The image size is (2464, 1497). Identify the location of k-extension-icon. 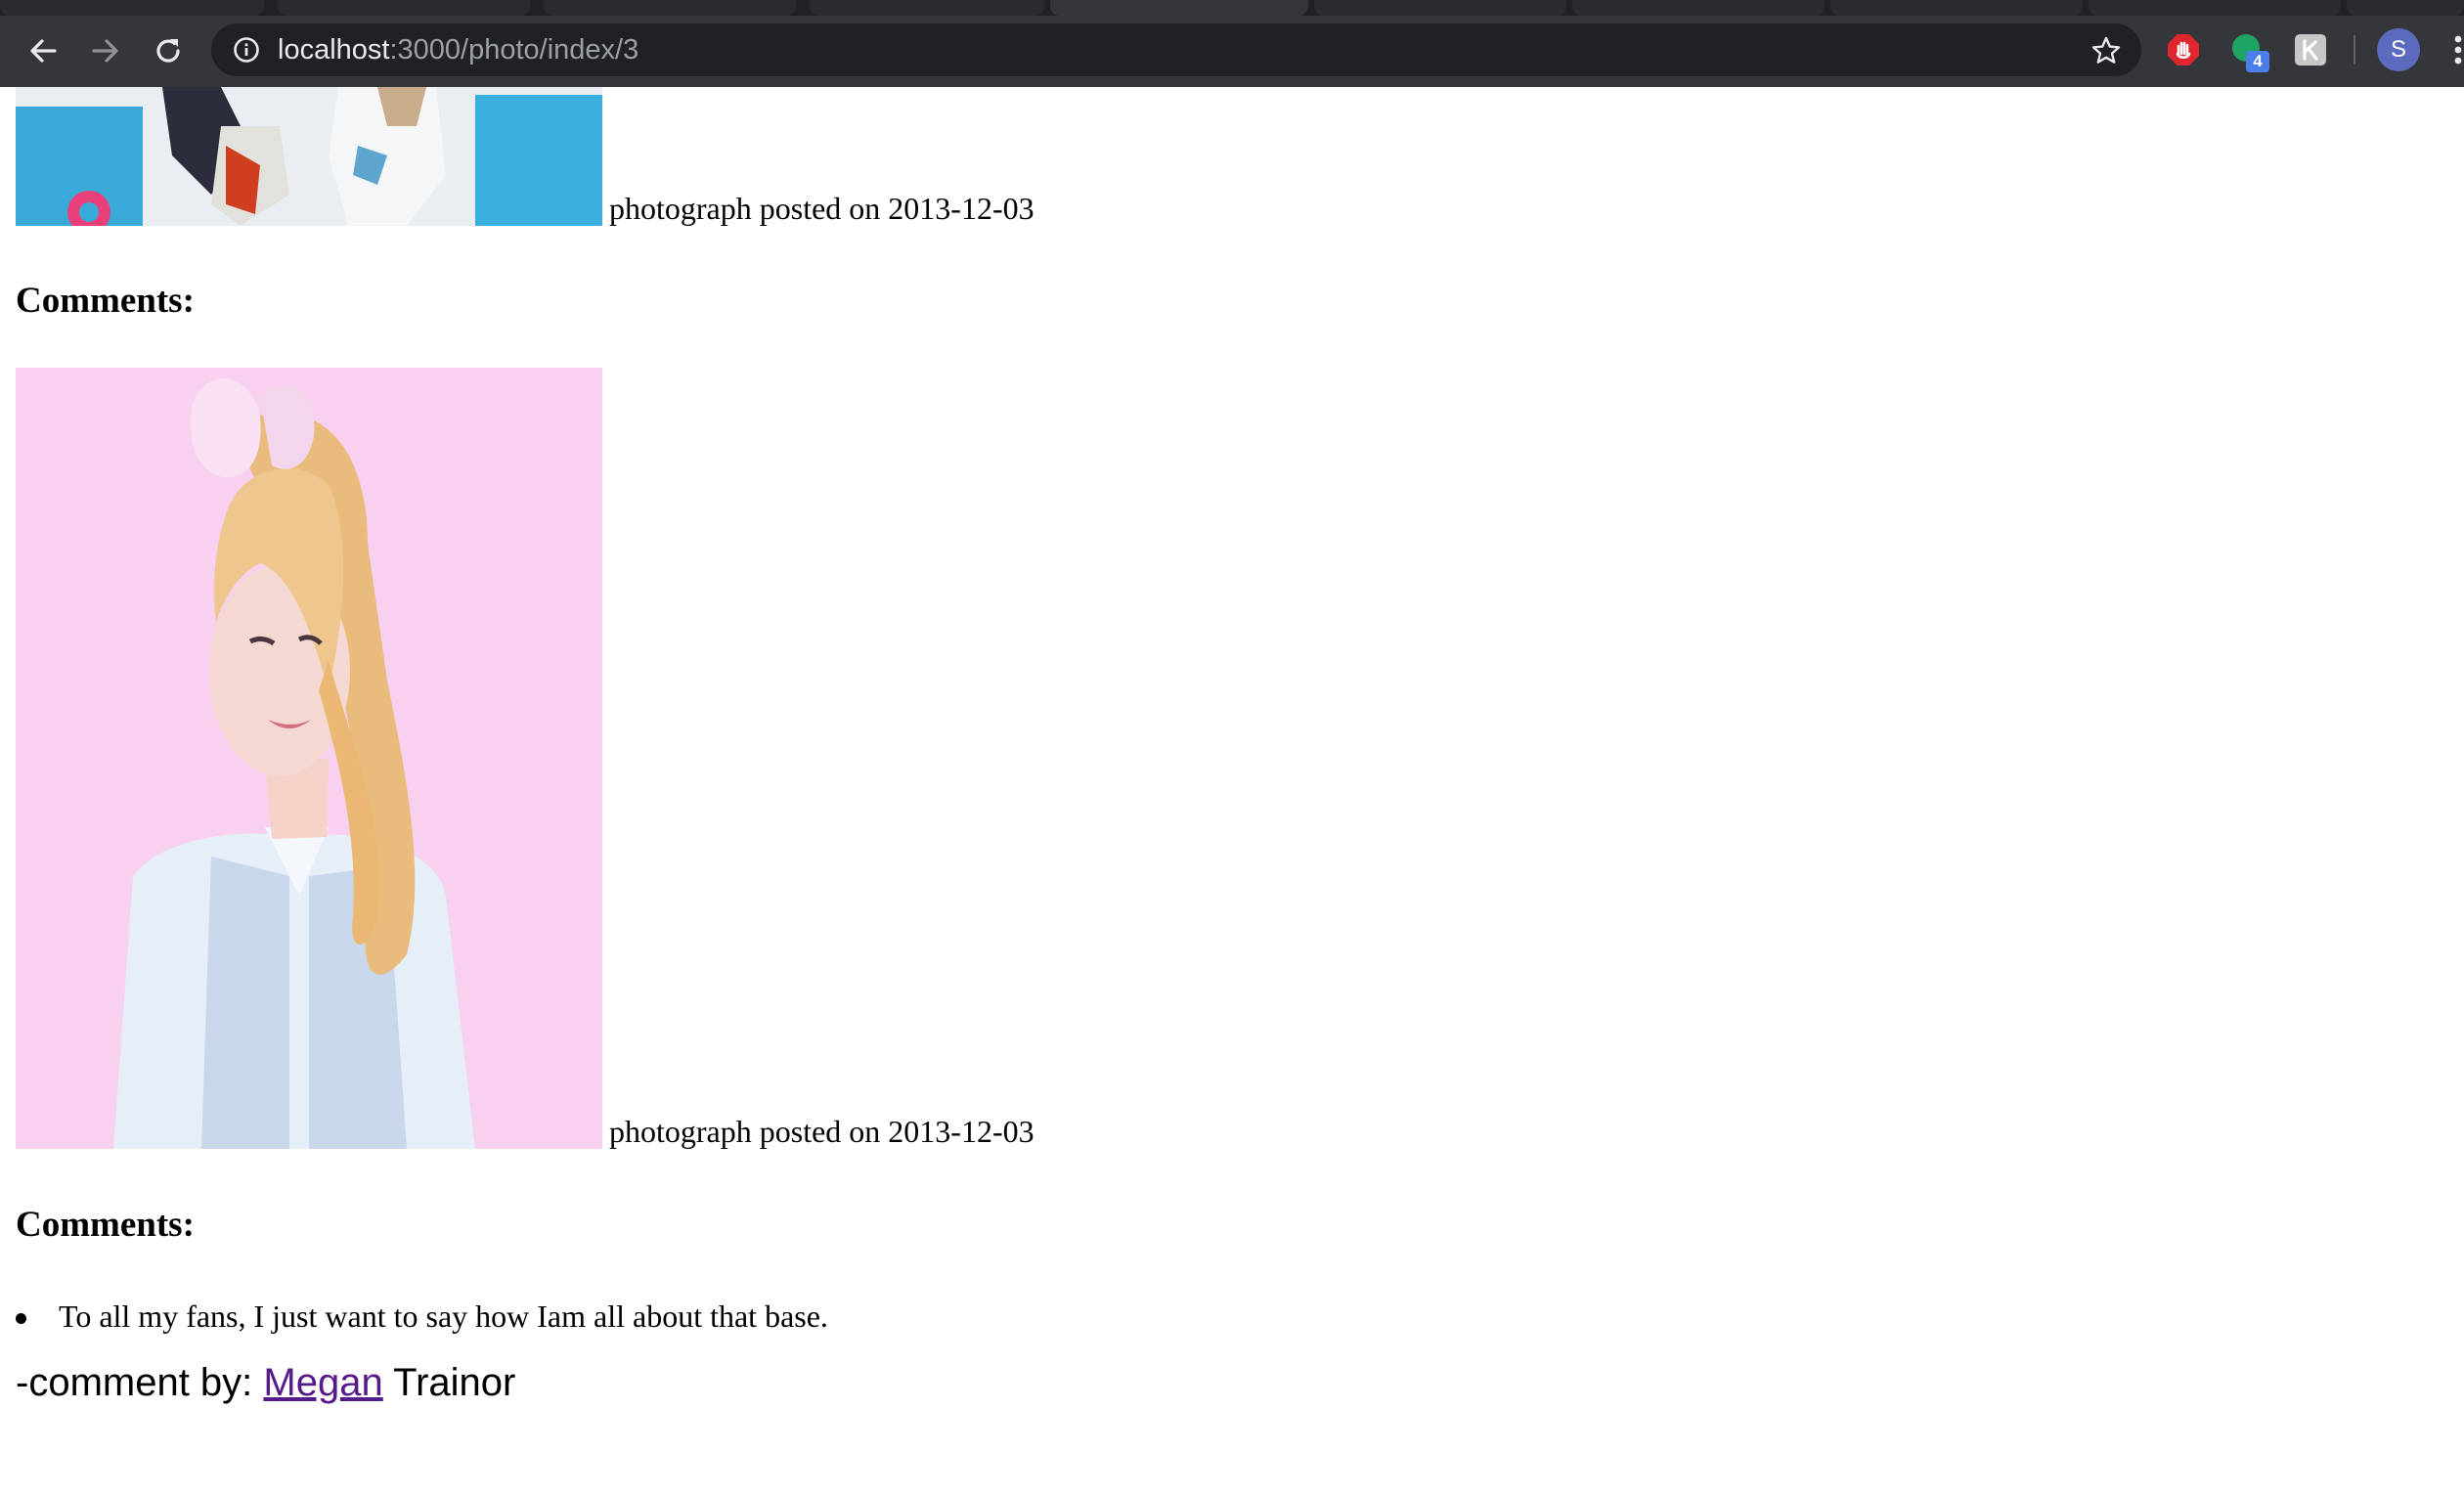
(2310, 49).